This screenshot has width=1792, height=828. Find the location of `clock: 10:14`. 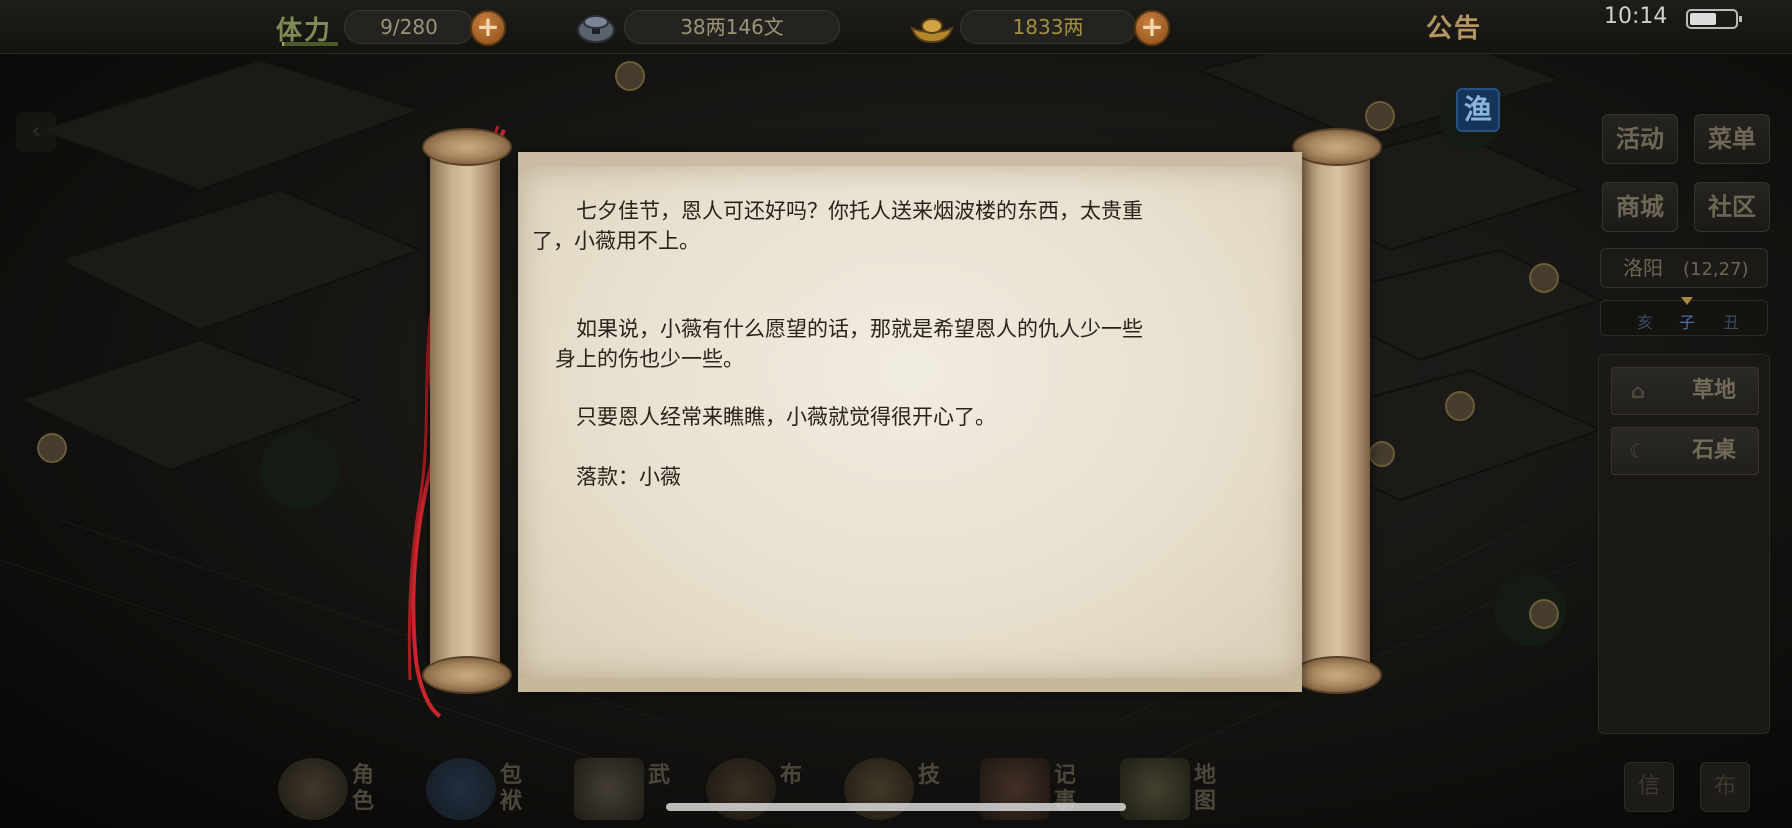

clock: 10:14 is located at coordinates (1636, 16).